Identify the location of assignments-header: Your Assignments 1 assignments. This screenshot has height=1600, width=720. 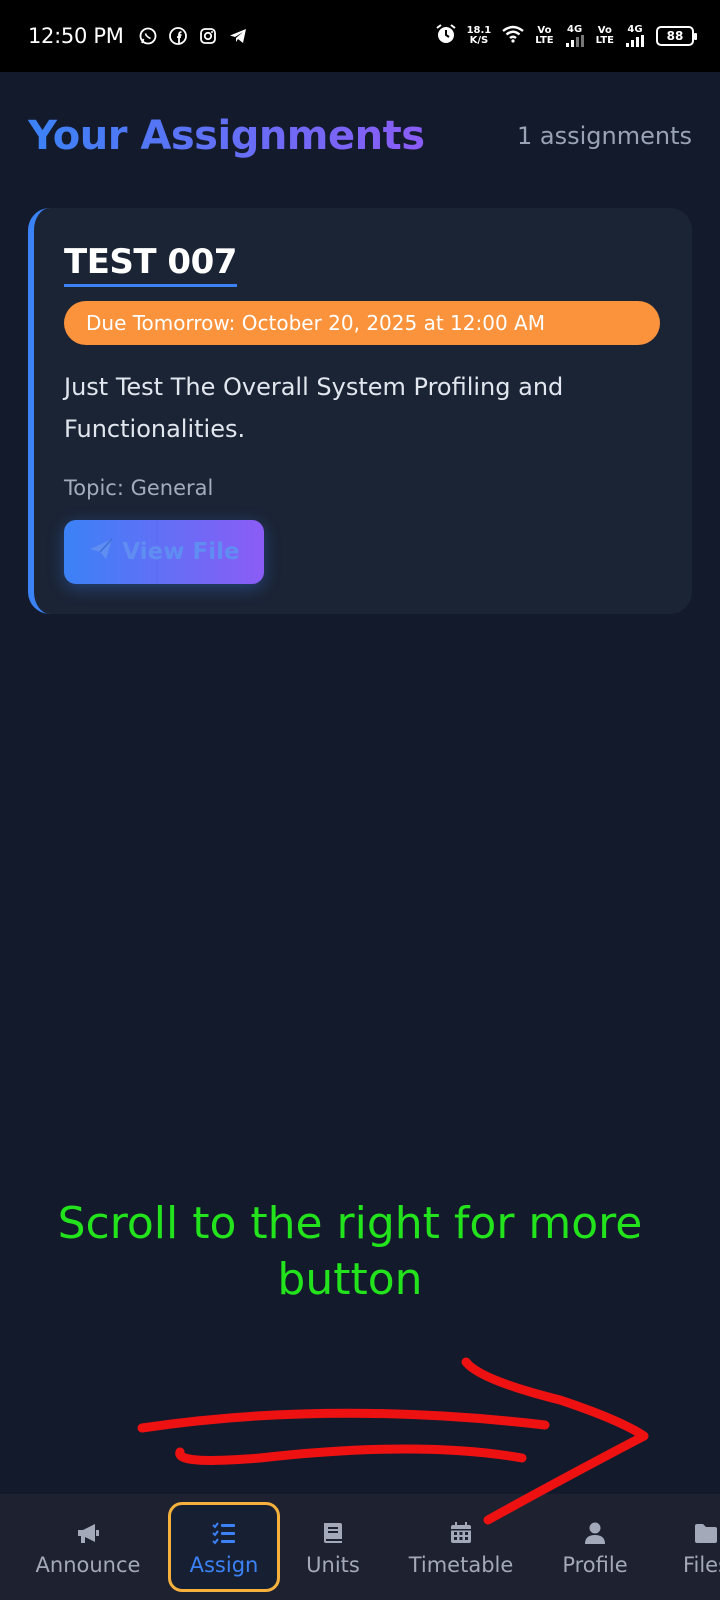
(360, 136).